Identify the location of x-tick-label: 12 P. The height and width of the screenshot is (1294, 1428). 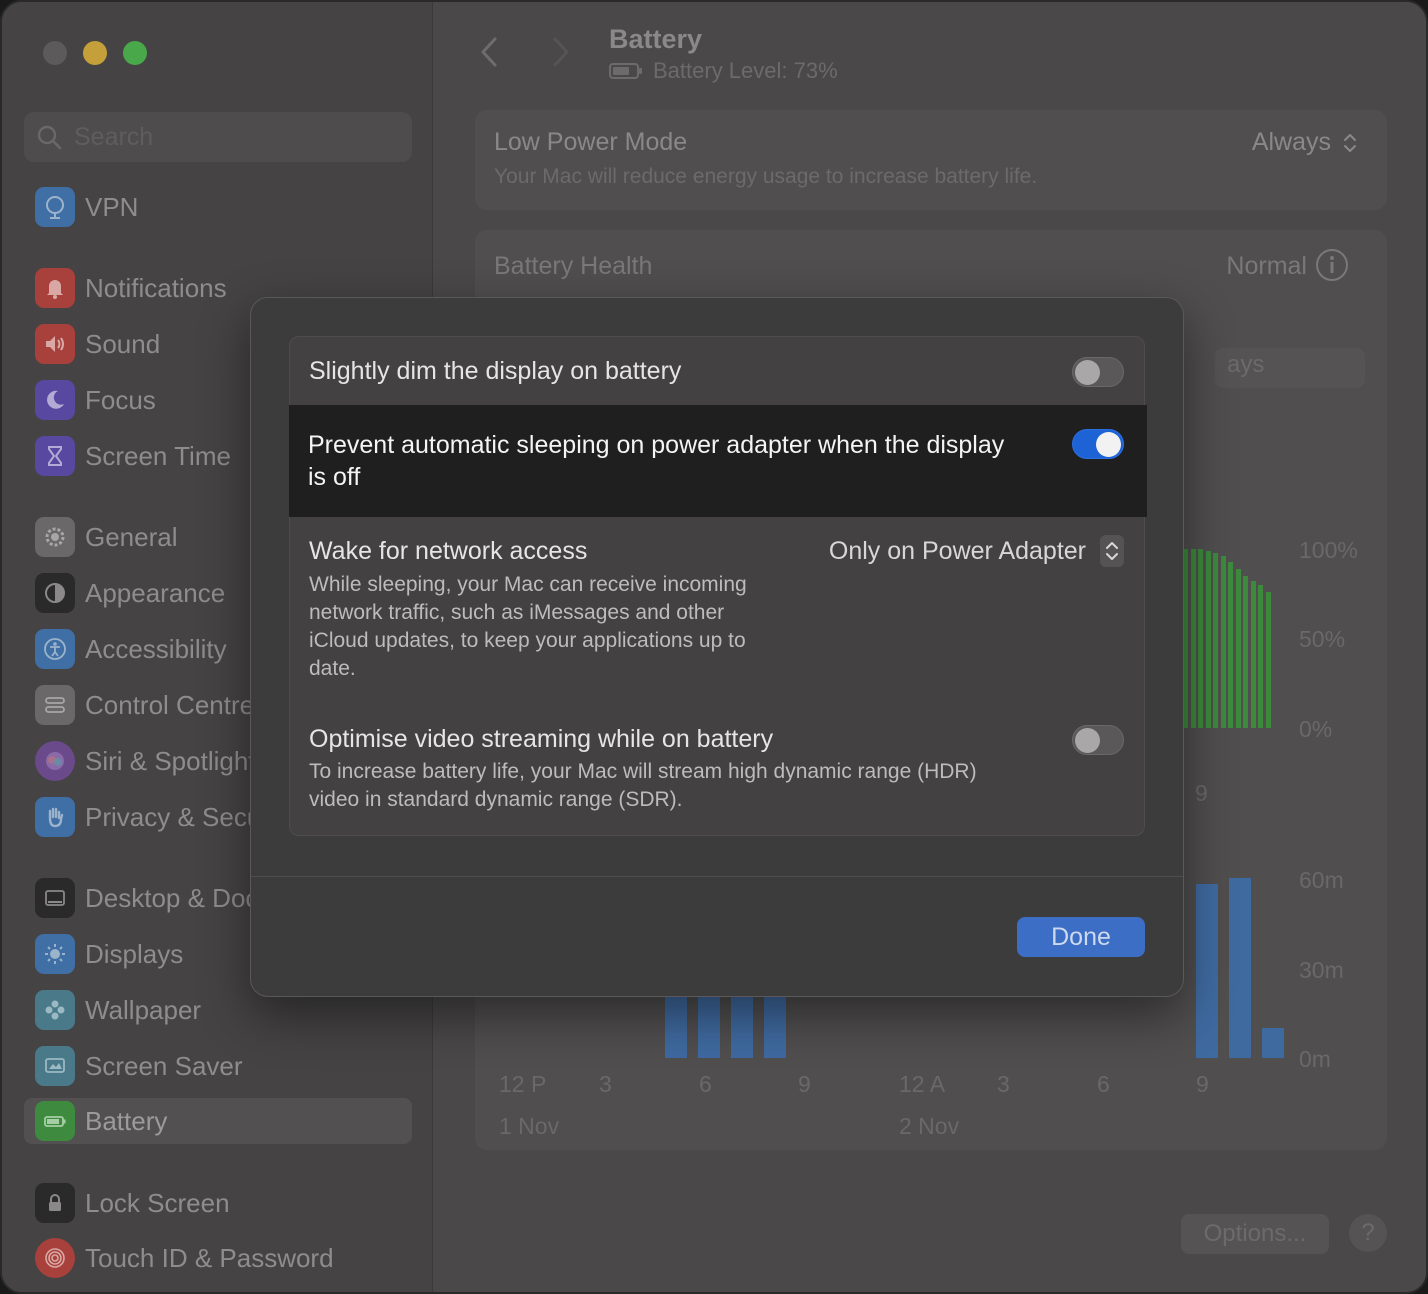
(523, 1084).